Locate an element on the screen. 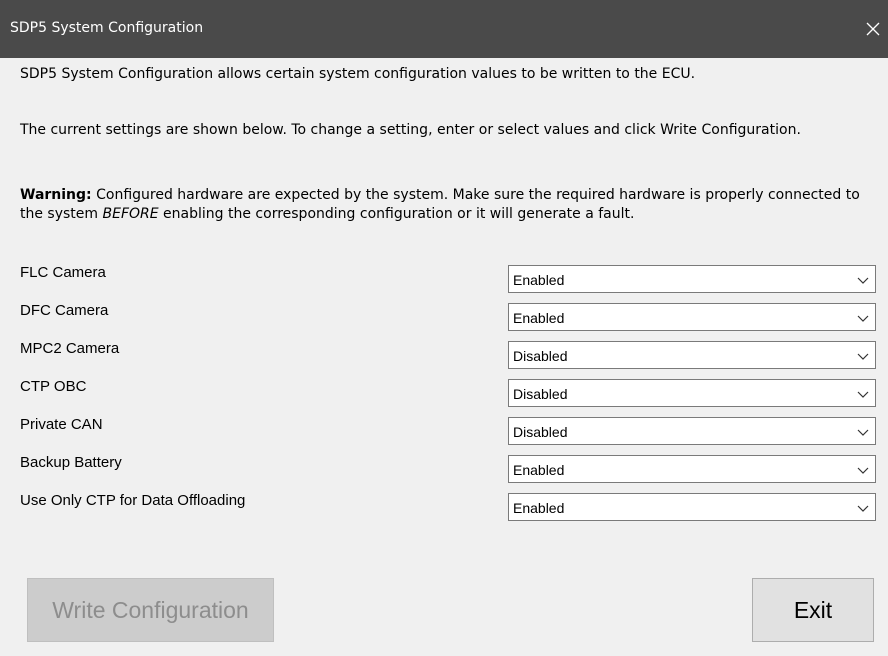 The height and width of the screenshot is (656, 888). flc-camera-select: Enabled is located at coordinates (692, 279).